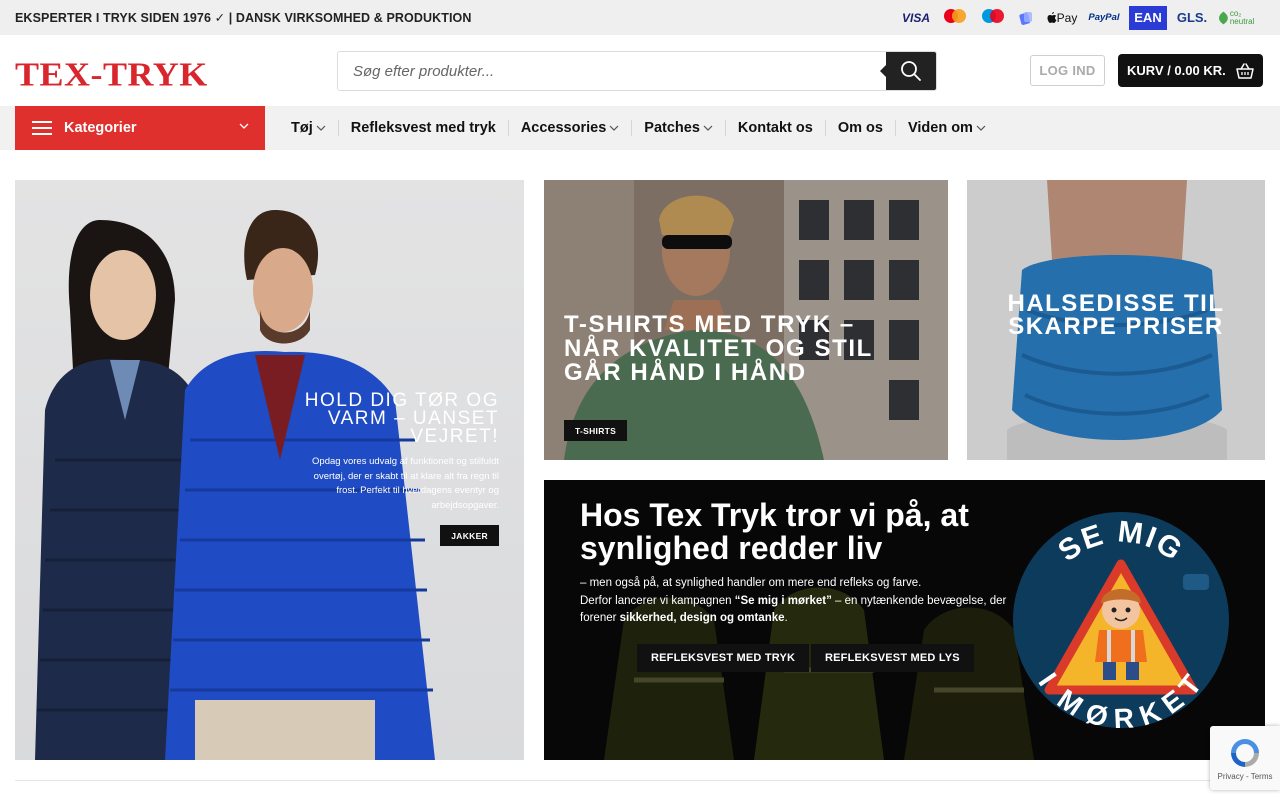  Describe the element at coordinates (1067, 70) in the screenshot. I see `login-button: LOG IND` at that location.